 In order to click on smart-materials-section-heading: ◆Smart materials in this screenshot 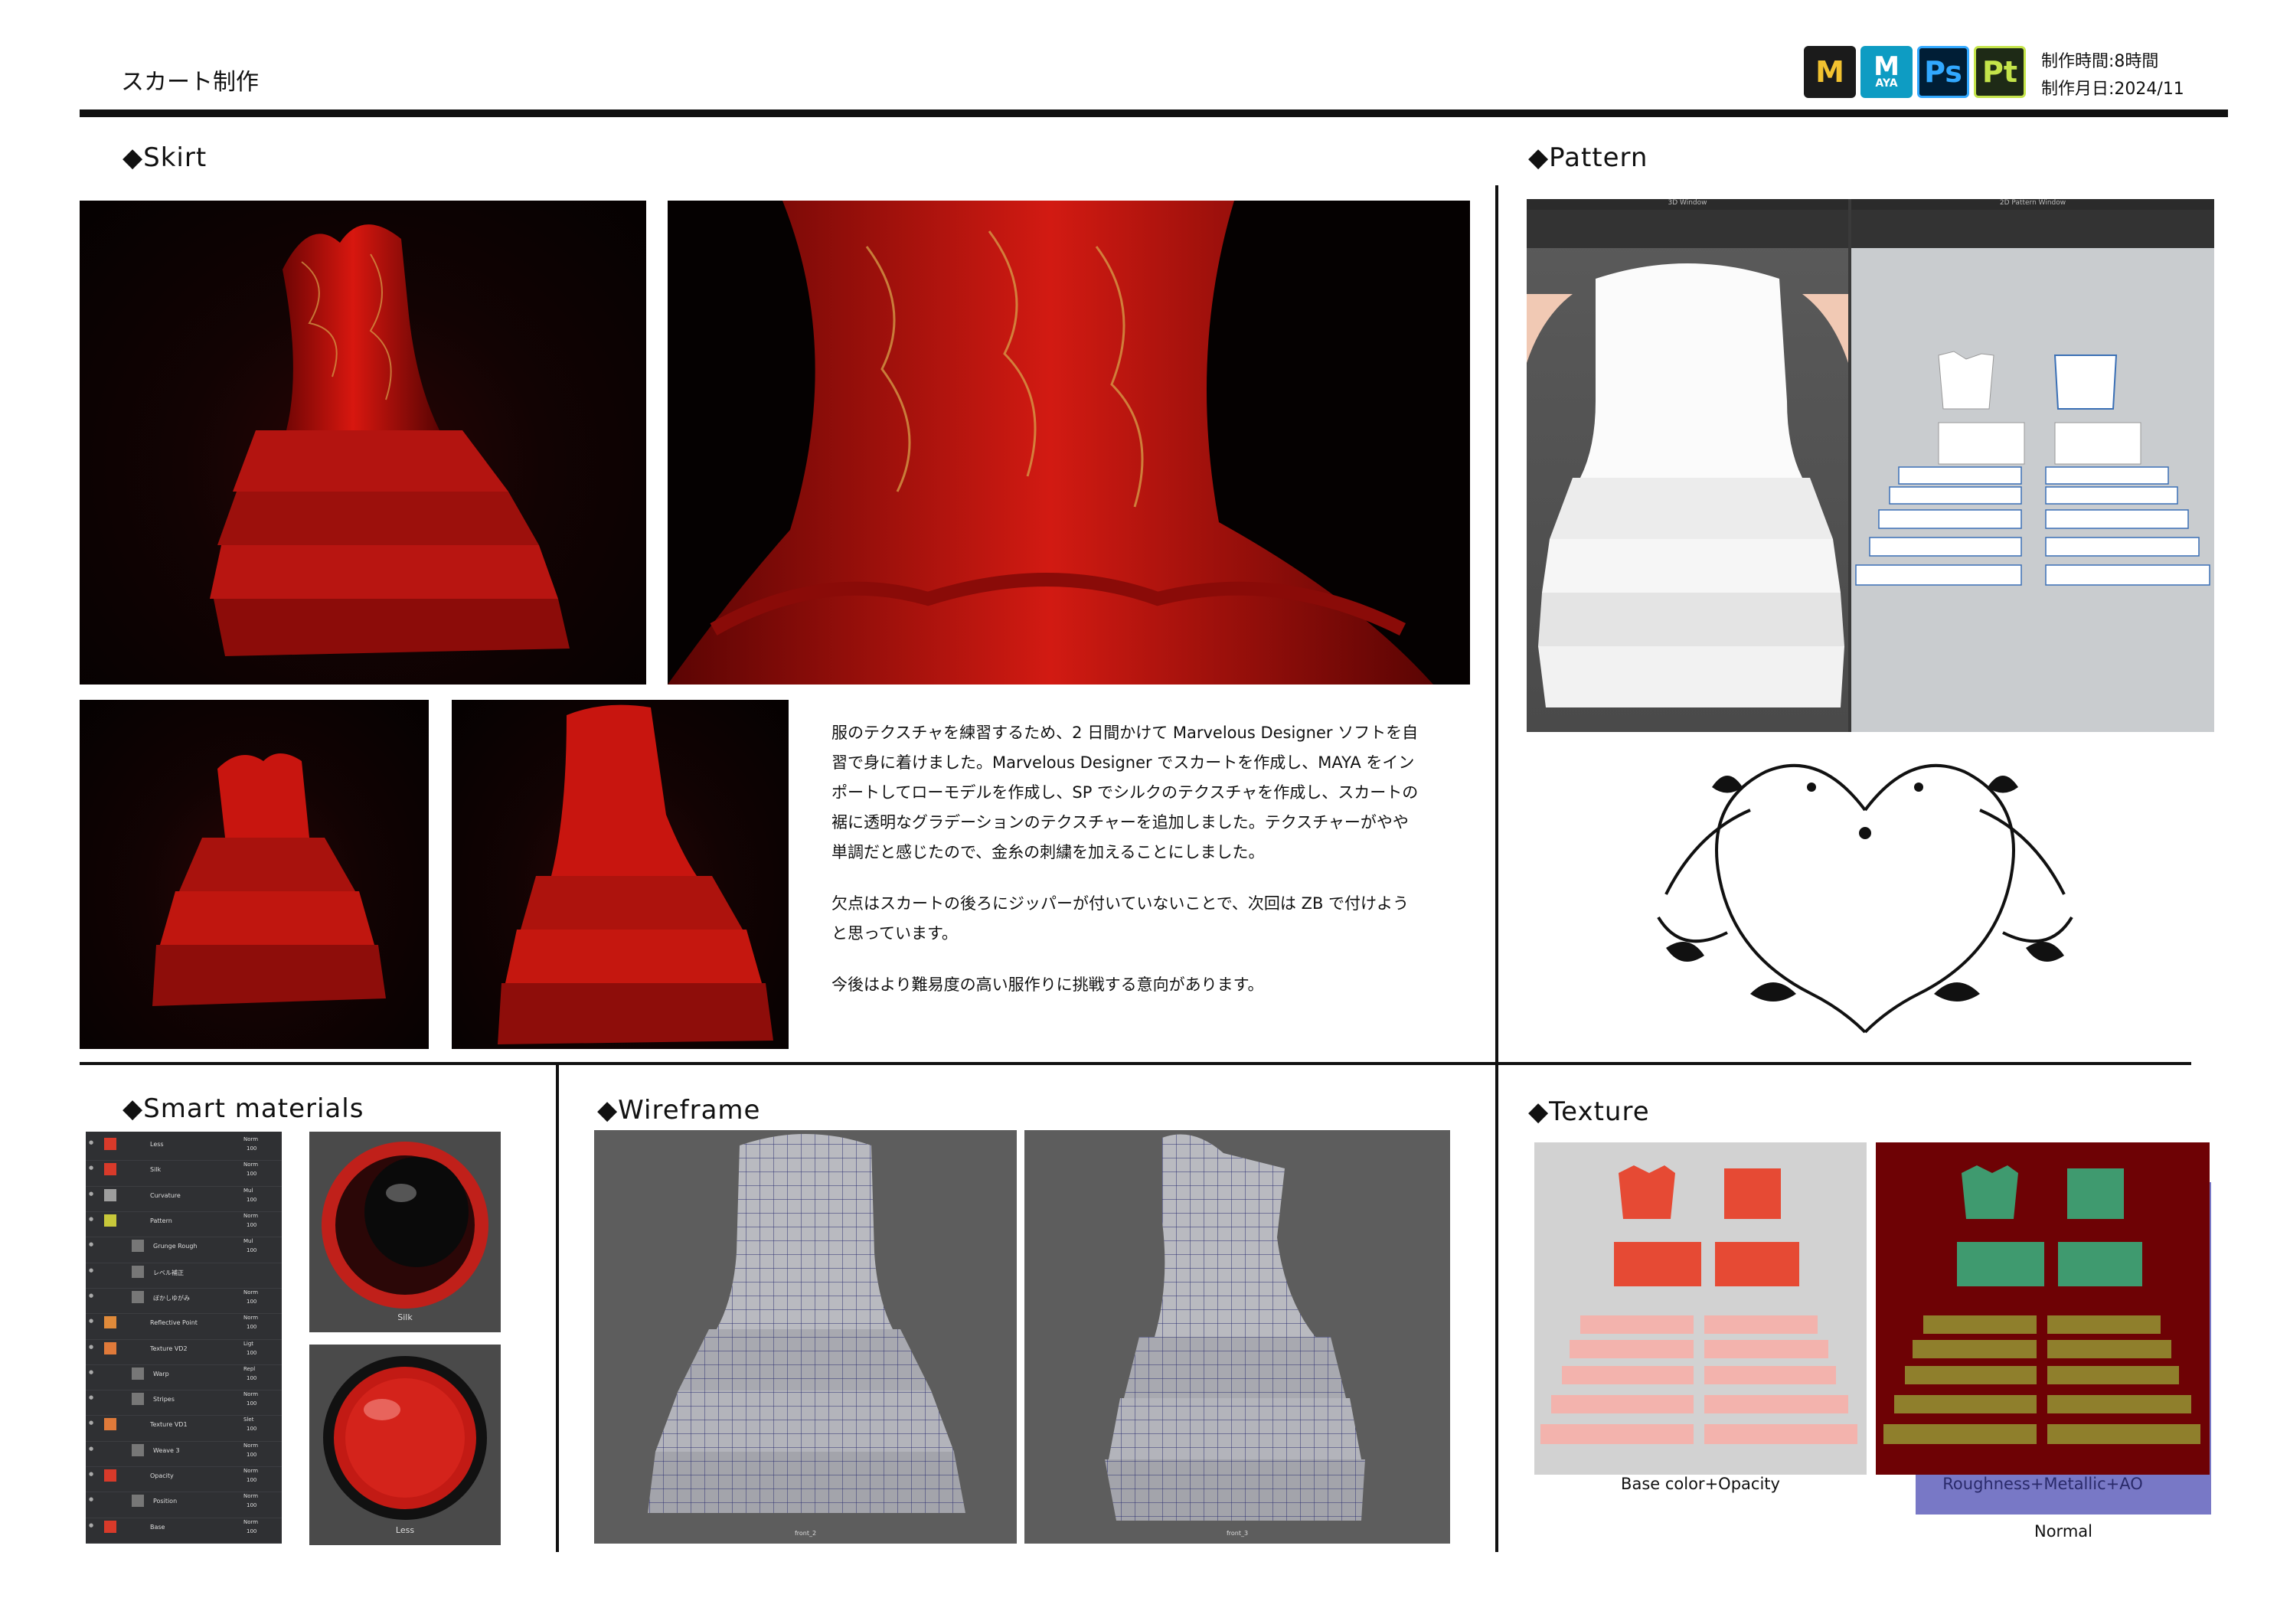, I will do `click(244, 1109)`.